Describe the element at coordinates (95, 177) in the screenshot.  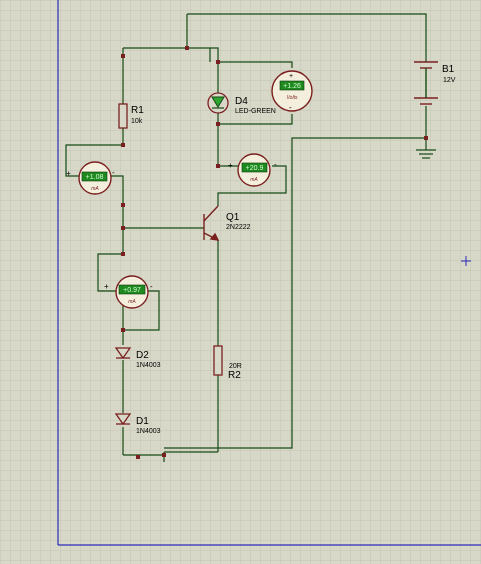
I see `ammeter-base-reading: +1.08` at that location.